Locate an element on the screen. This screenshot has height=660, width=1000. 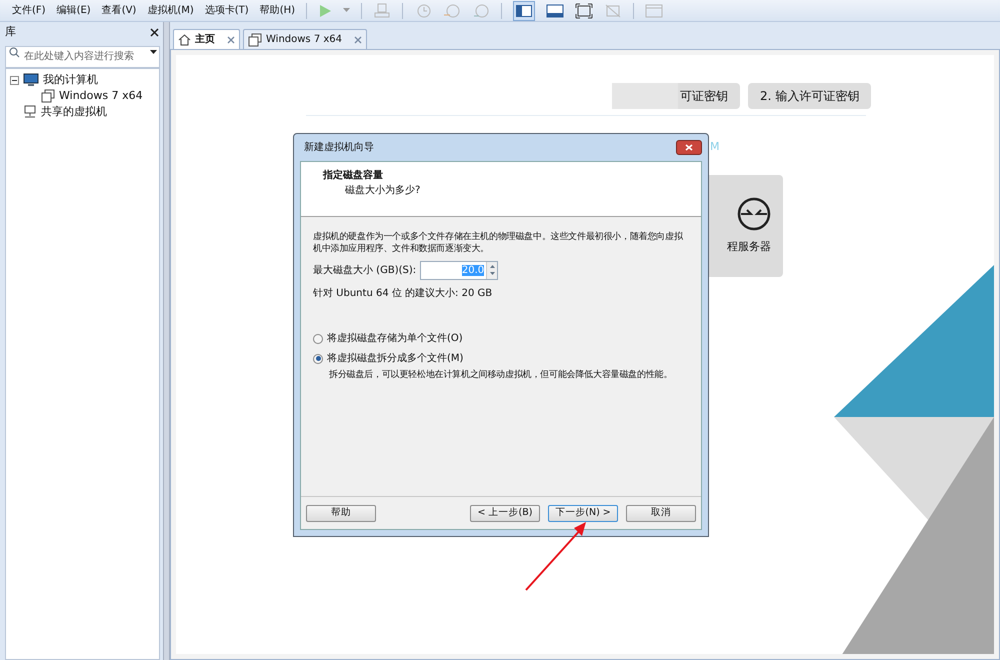
wizard-subheading: 磁盘大小为多少? is located at coordinates (383, 191).